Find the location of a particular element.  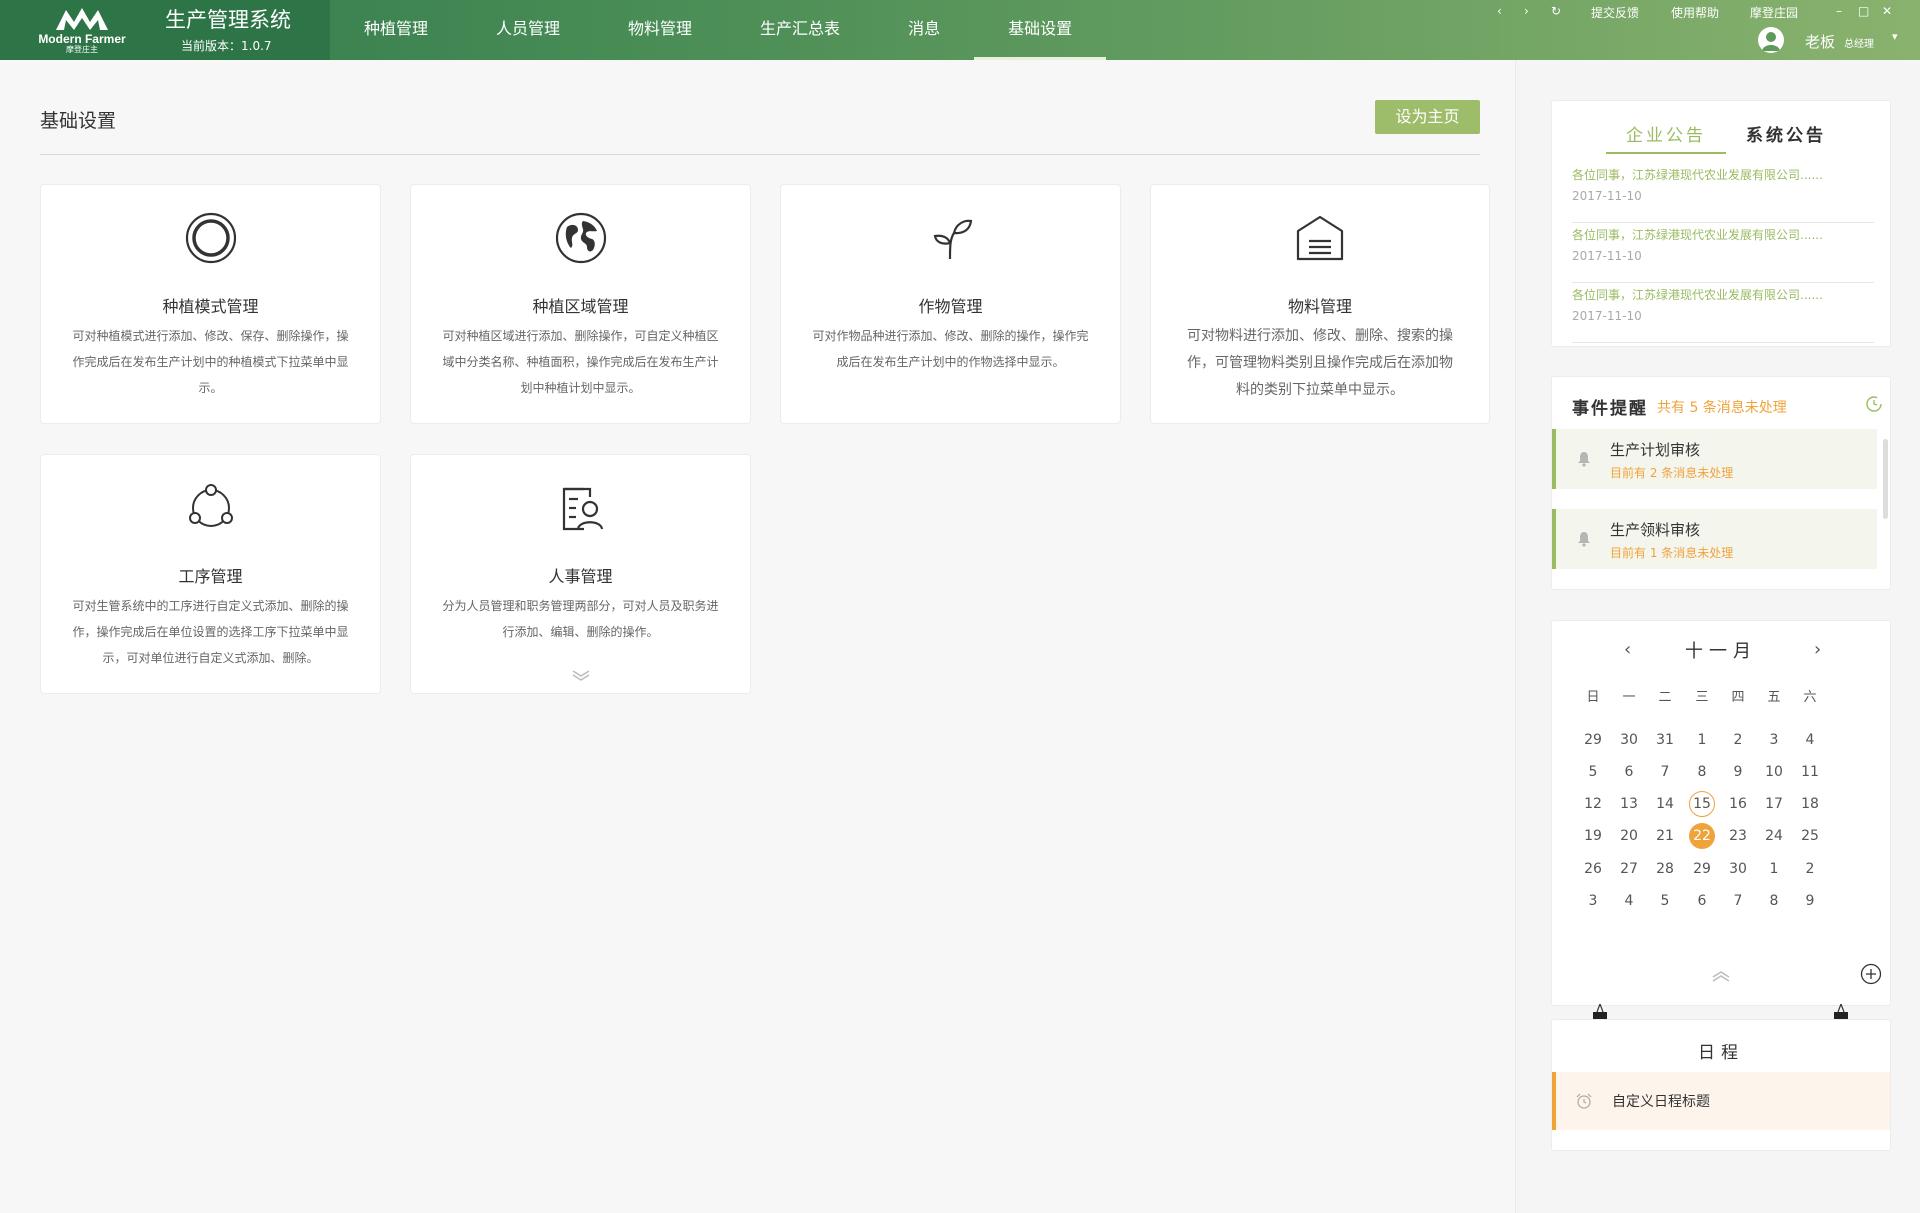

calendar-day: 10 is located at coordinates (1774, 772).